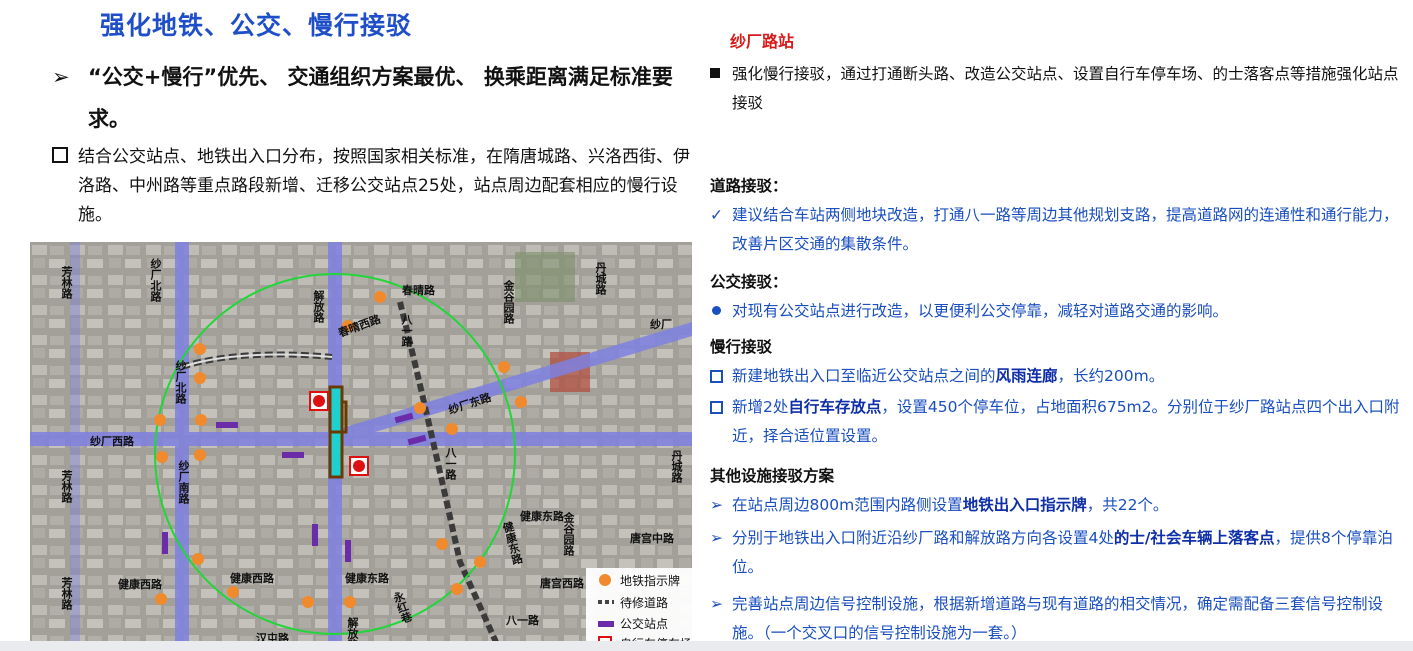 The height and width of the screenshot is (651, 1413). What do you see at coordinates (644, 623) in the screenshot?
I see `legend-label: 公交站点` at bounding box center [644, 623].